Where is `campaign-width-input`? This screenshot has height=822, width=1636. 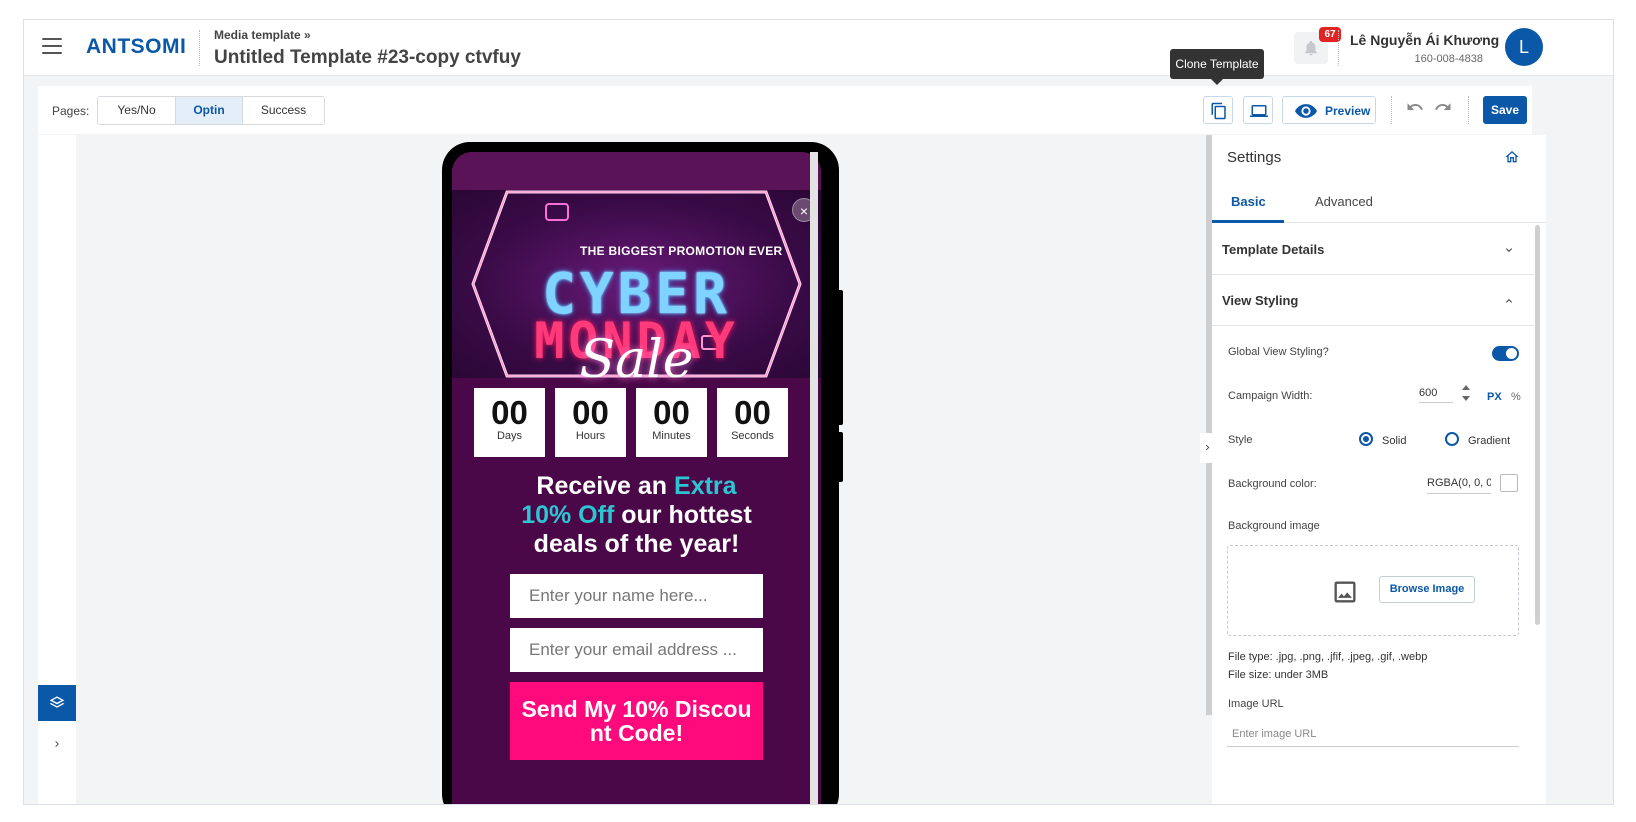 campaign-width-input is located at coordinates (1436, 393).